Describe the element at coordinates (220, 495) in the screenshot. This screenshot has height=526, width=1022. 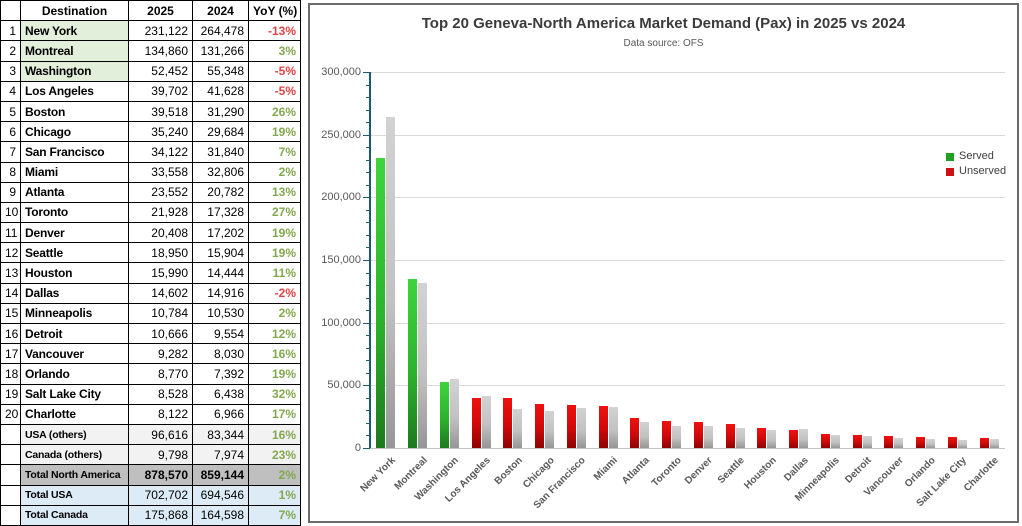
I see `cell-2024: 694,546` at that location.